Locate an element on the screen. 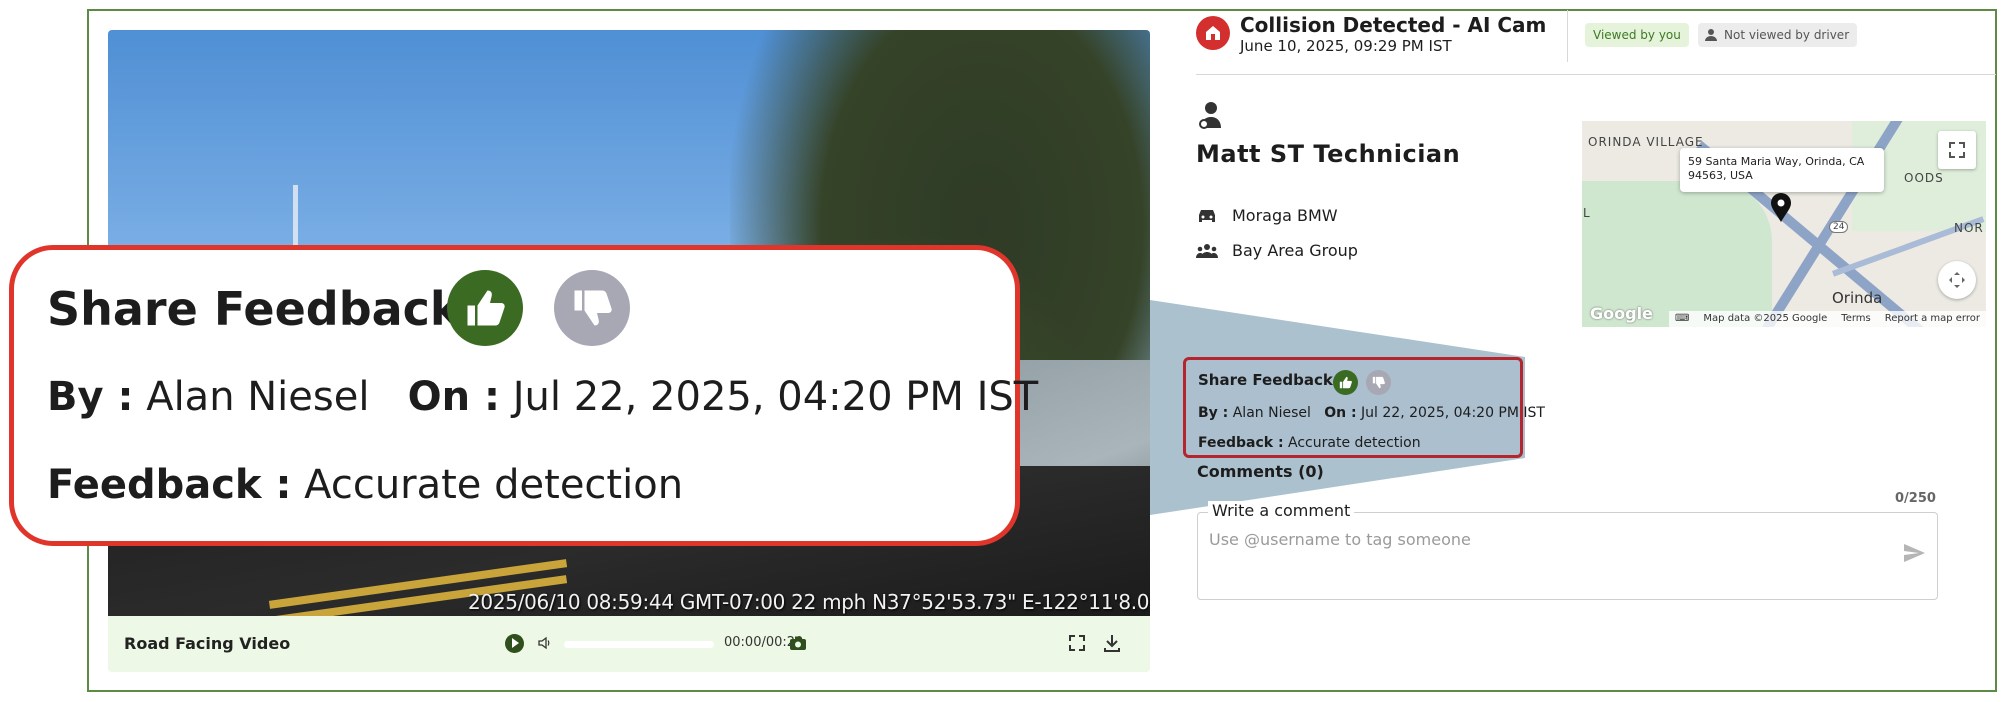 The width and height of the screenshot is (2008, 702). event-datetime: June 10, 2025, 09:29 PM IST is located at coordinates (1346, 46).